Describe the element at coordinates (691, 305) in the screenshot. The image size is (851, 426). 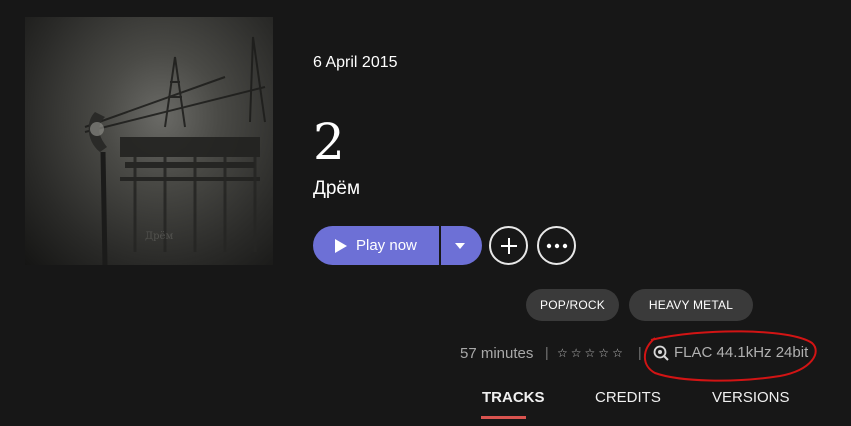
I see `genre-tag-heavy-metal: HEAVY METAL` at that location.